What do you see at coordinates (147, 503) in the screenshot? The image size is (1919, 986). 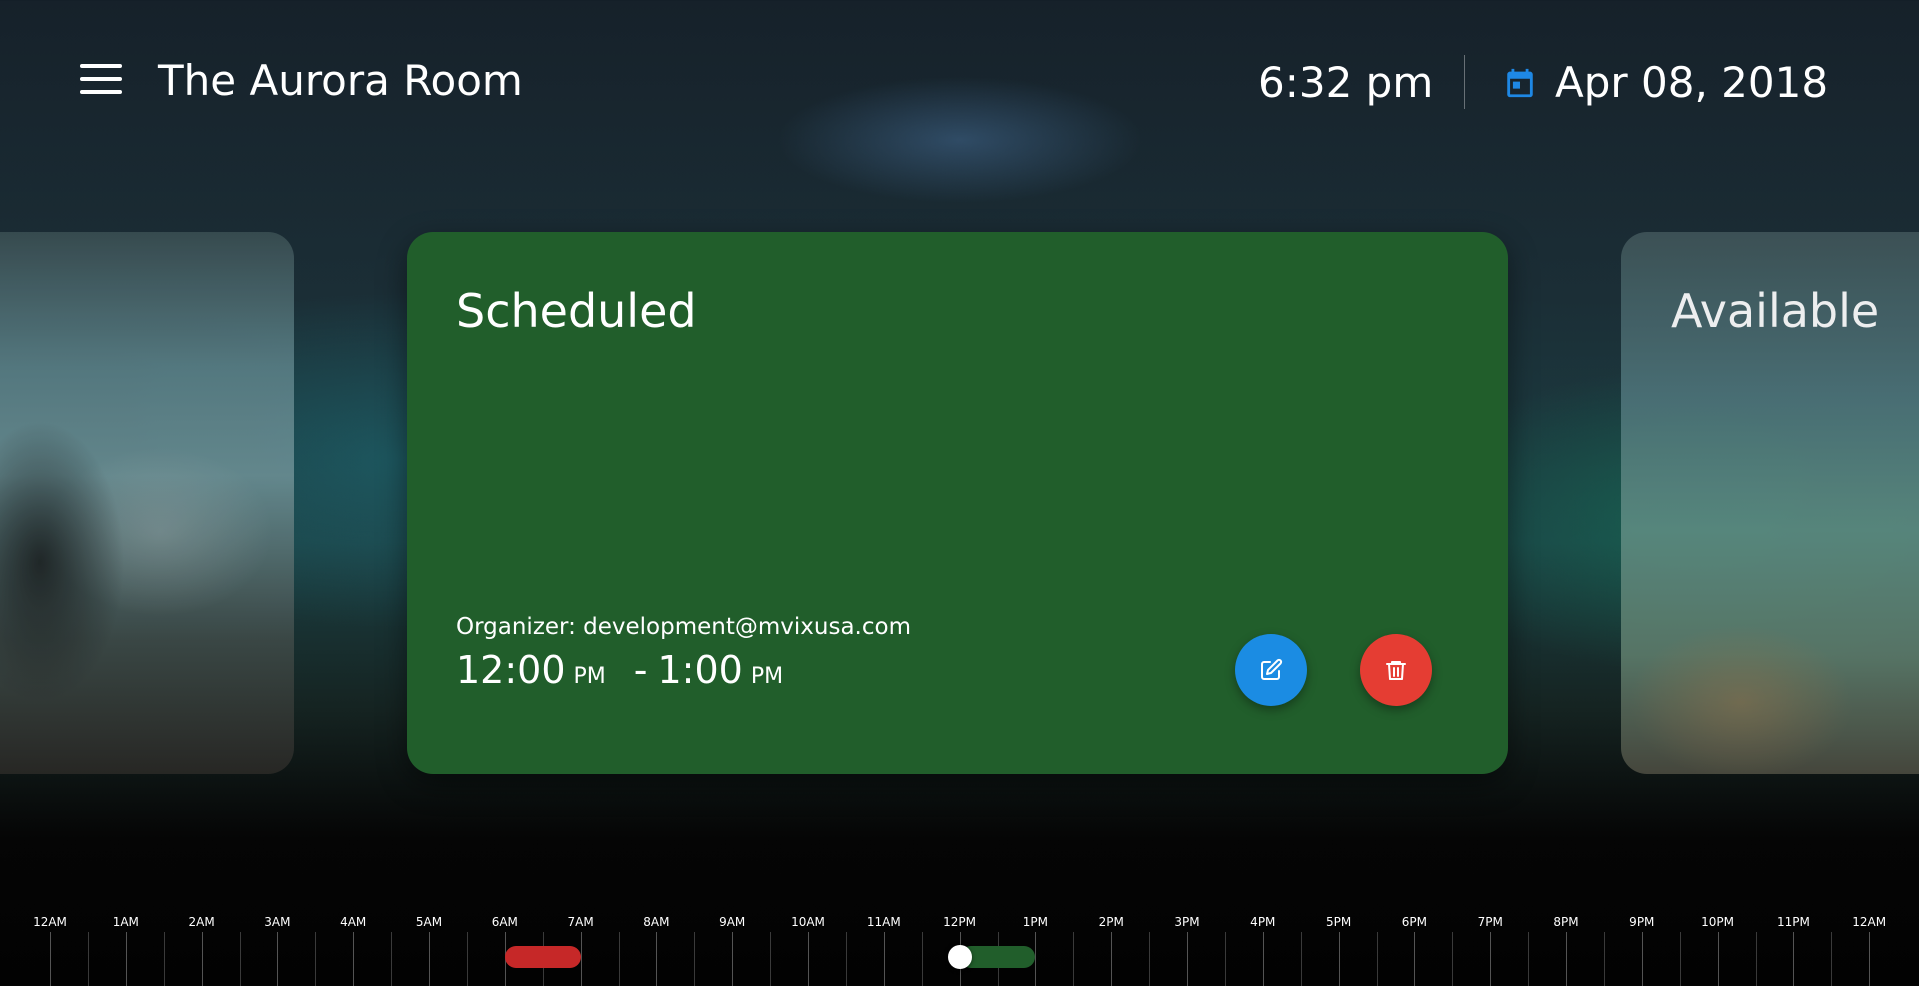 I see `previous-booking-card` at bounding box center [147, 503].